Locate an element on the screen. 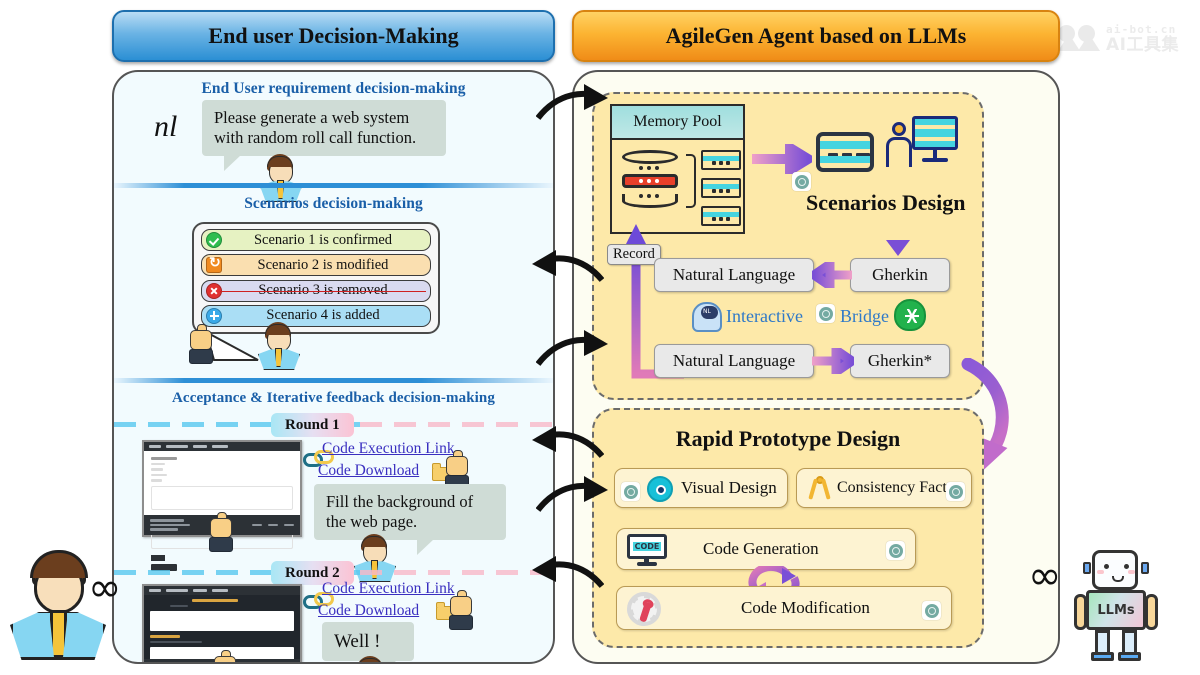  right-panel-header: AgileGen Agent based on LLMs is located at coordinates (816, 36).